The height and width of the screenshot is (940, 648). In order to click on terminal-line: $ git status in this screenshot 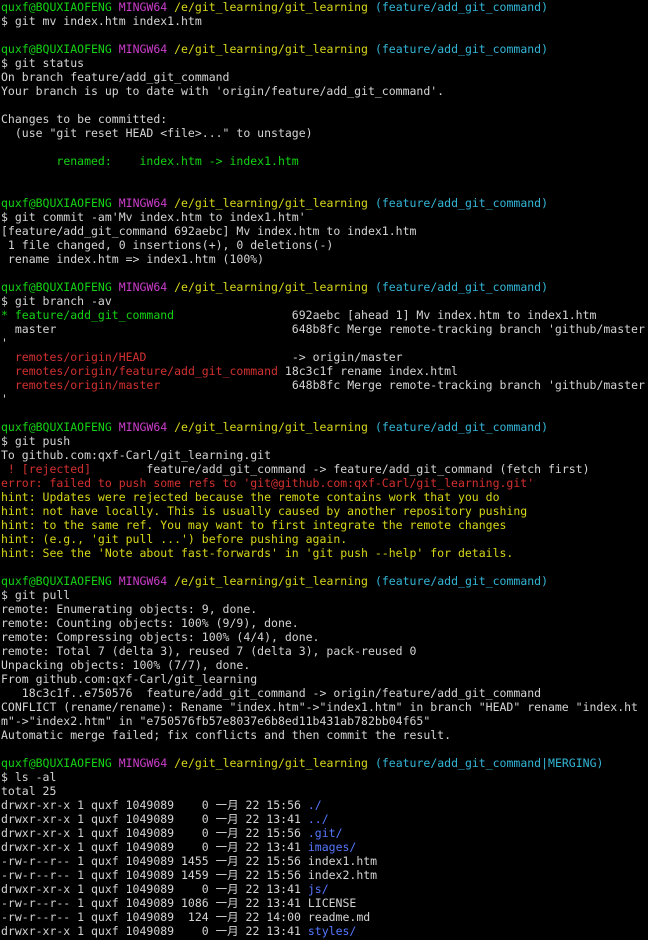, I will do `click(324, 63)`.